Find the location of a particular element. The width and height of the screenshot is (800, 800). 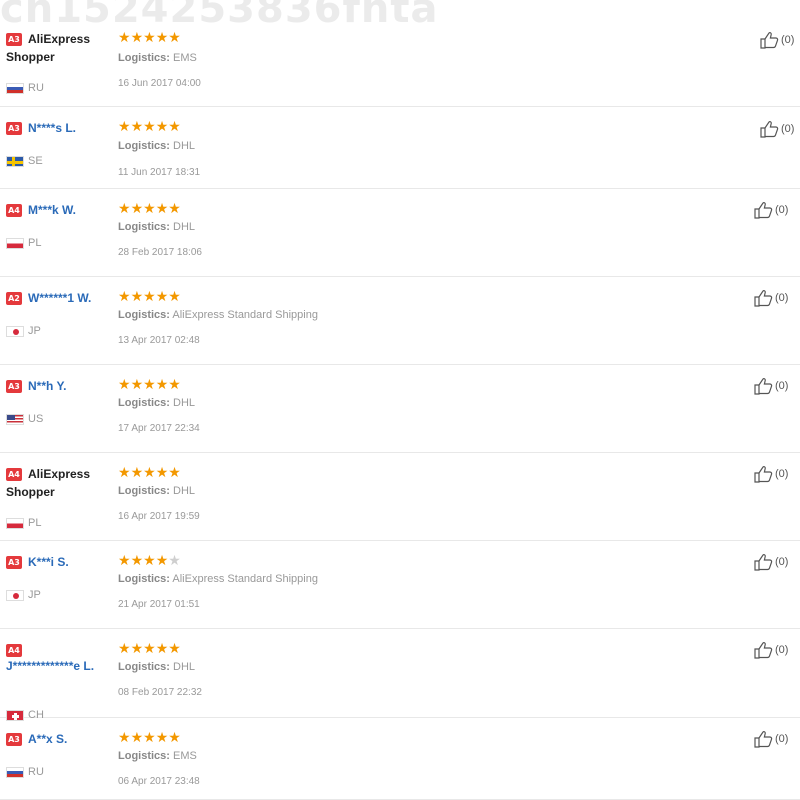

reviewer-name: A**x S. is located at coordinates (47, 739).